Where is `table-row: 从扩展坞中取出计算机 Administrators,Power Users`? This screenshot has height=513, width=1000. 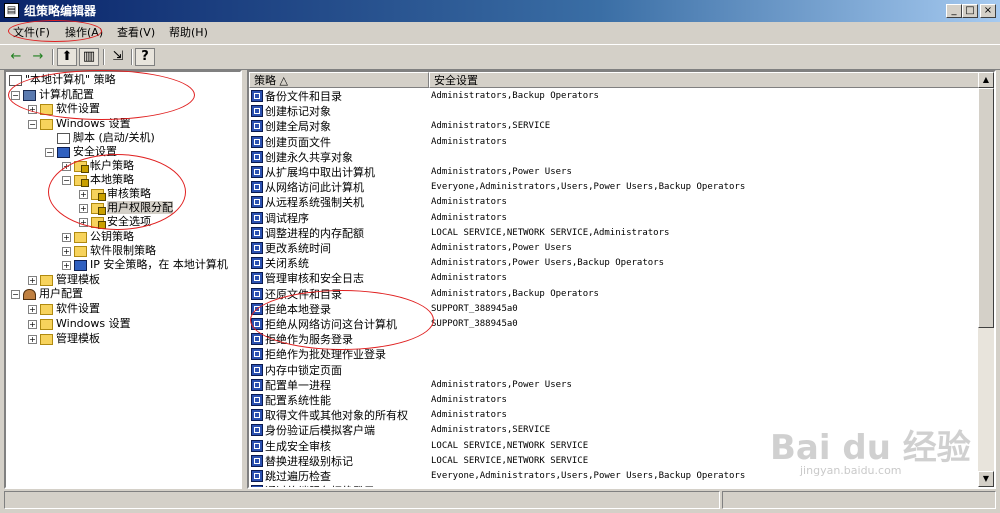
table-row: 从扩展坞中取出计算机 Administrators,Power Users is located at coordinates (619, 172).